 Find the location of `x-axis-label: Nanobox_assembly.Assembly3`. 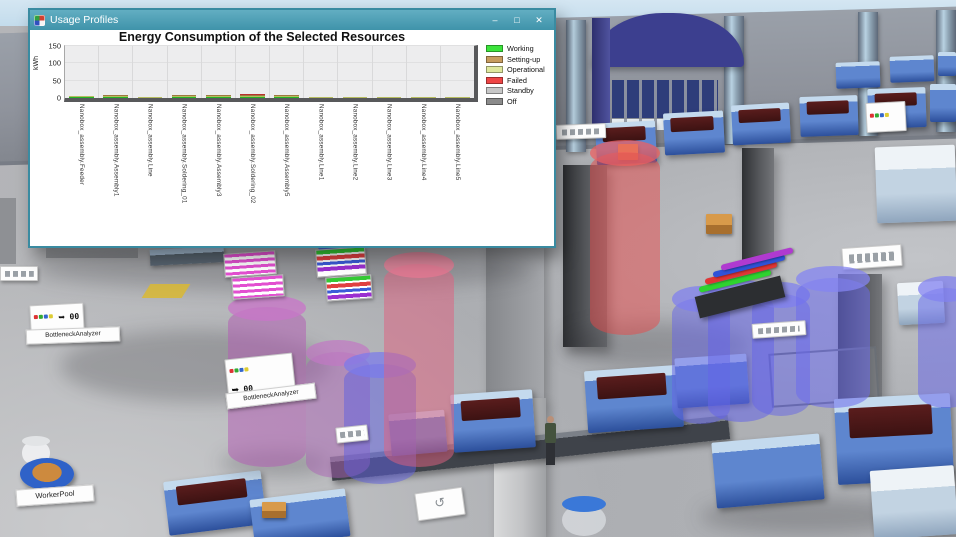

x-axis-label: Nanobox_assembly.Assembly3 is located at coordinates (218, 150).